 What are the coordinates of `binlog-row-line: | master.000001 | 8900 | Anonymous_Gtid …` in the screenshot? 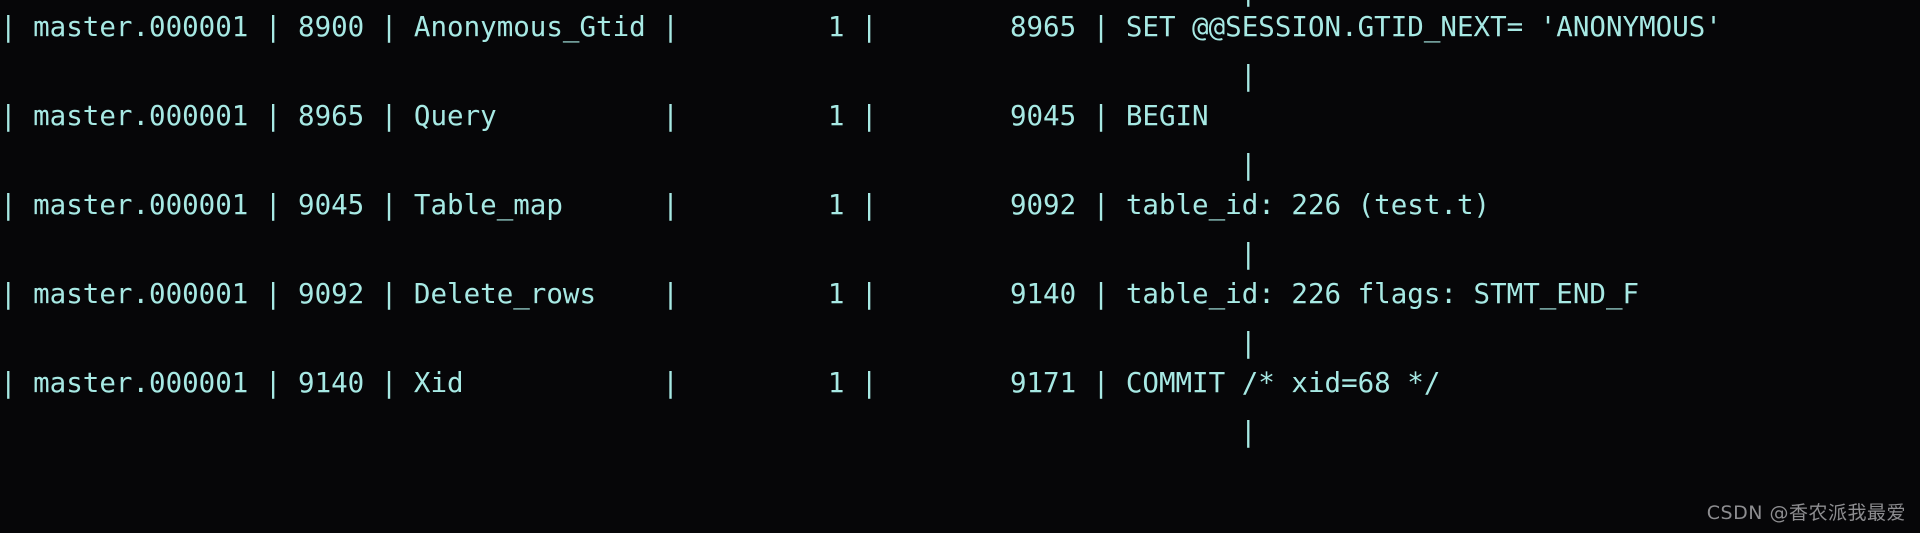 It's located at (861, 27).